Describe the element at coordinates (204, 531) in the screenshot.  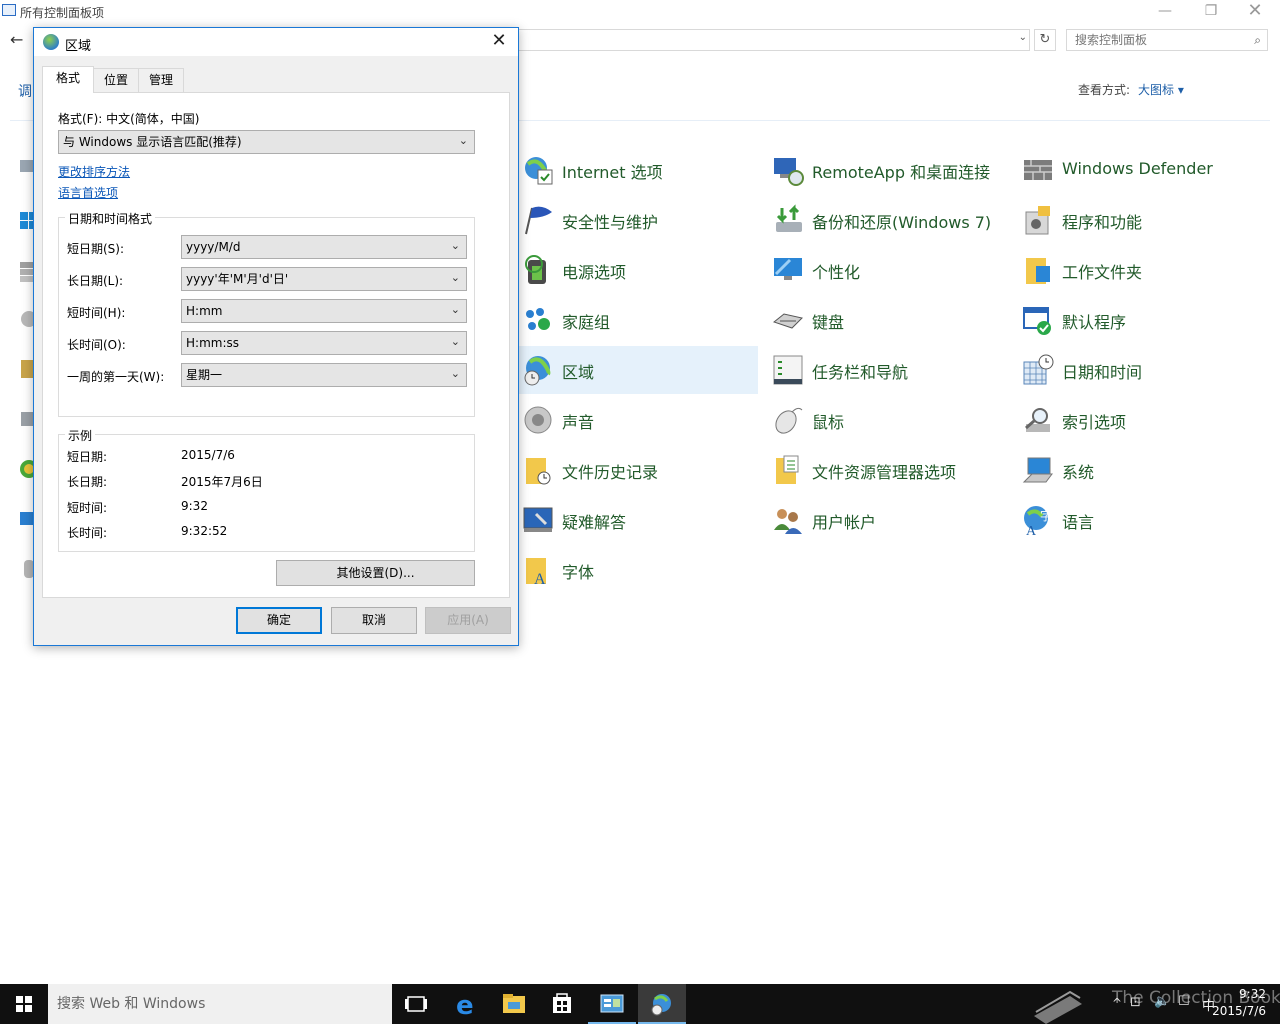
I see `example-value: 9:32:52` at that location.